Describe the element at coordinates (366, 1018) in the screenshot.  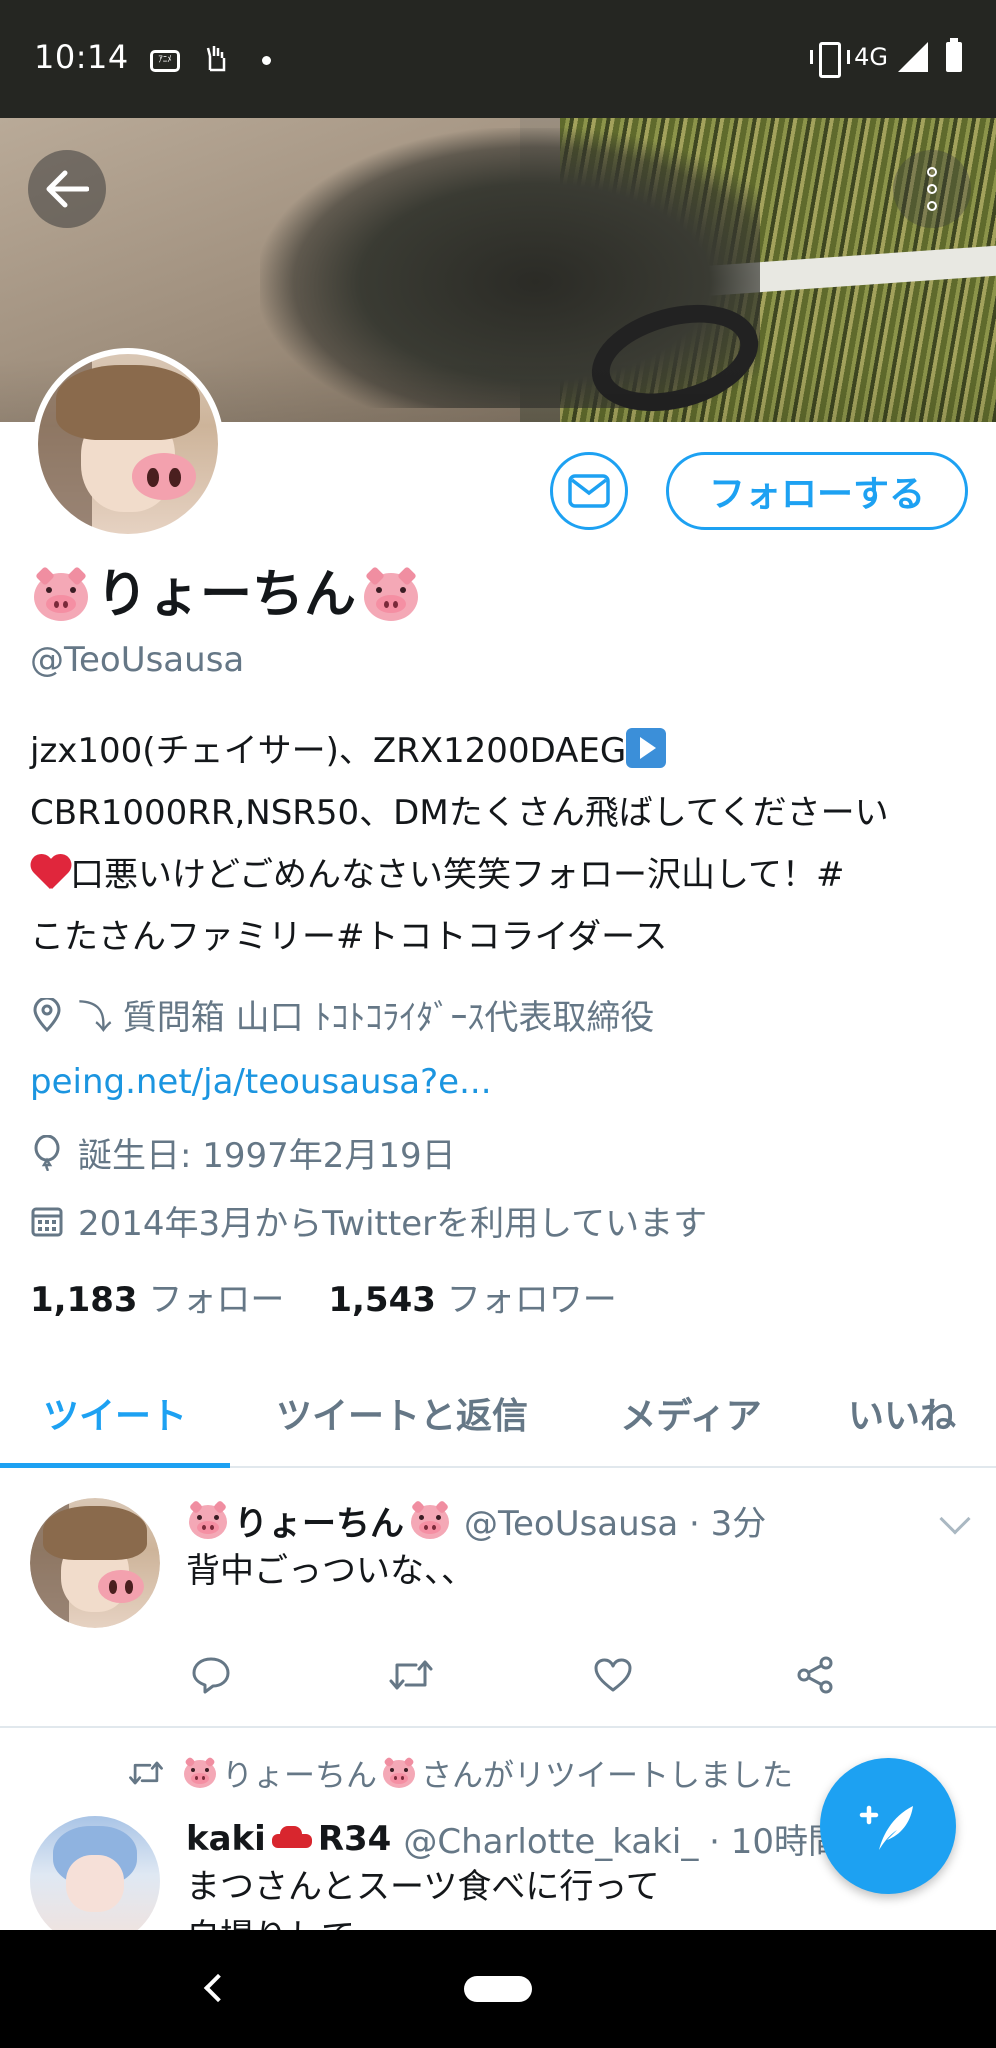
I see `location-text: ⤵︎ 質問箱 山口 ﾄｺﾄｺﾗｲﾀﾞｰｽ代表取締役` at that location.